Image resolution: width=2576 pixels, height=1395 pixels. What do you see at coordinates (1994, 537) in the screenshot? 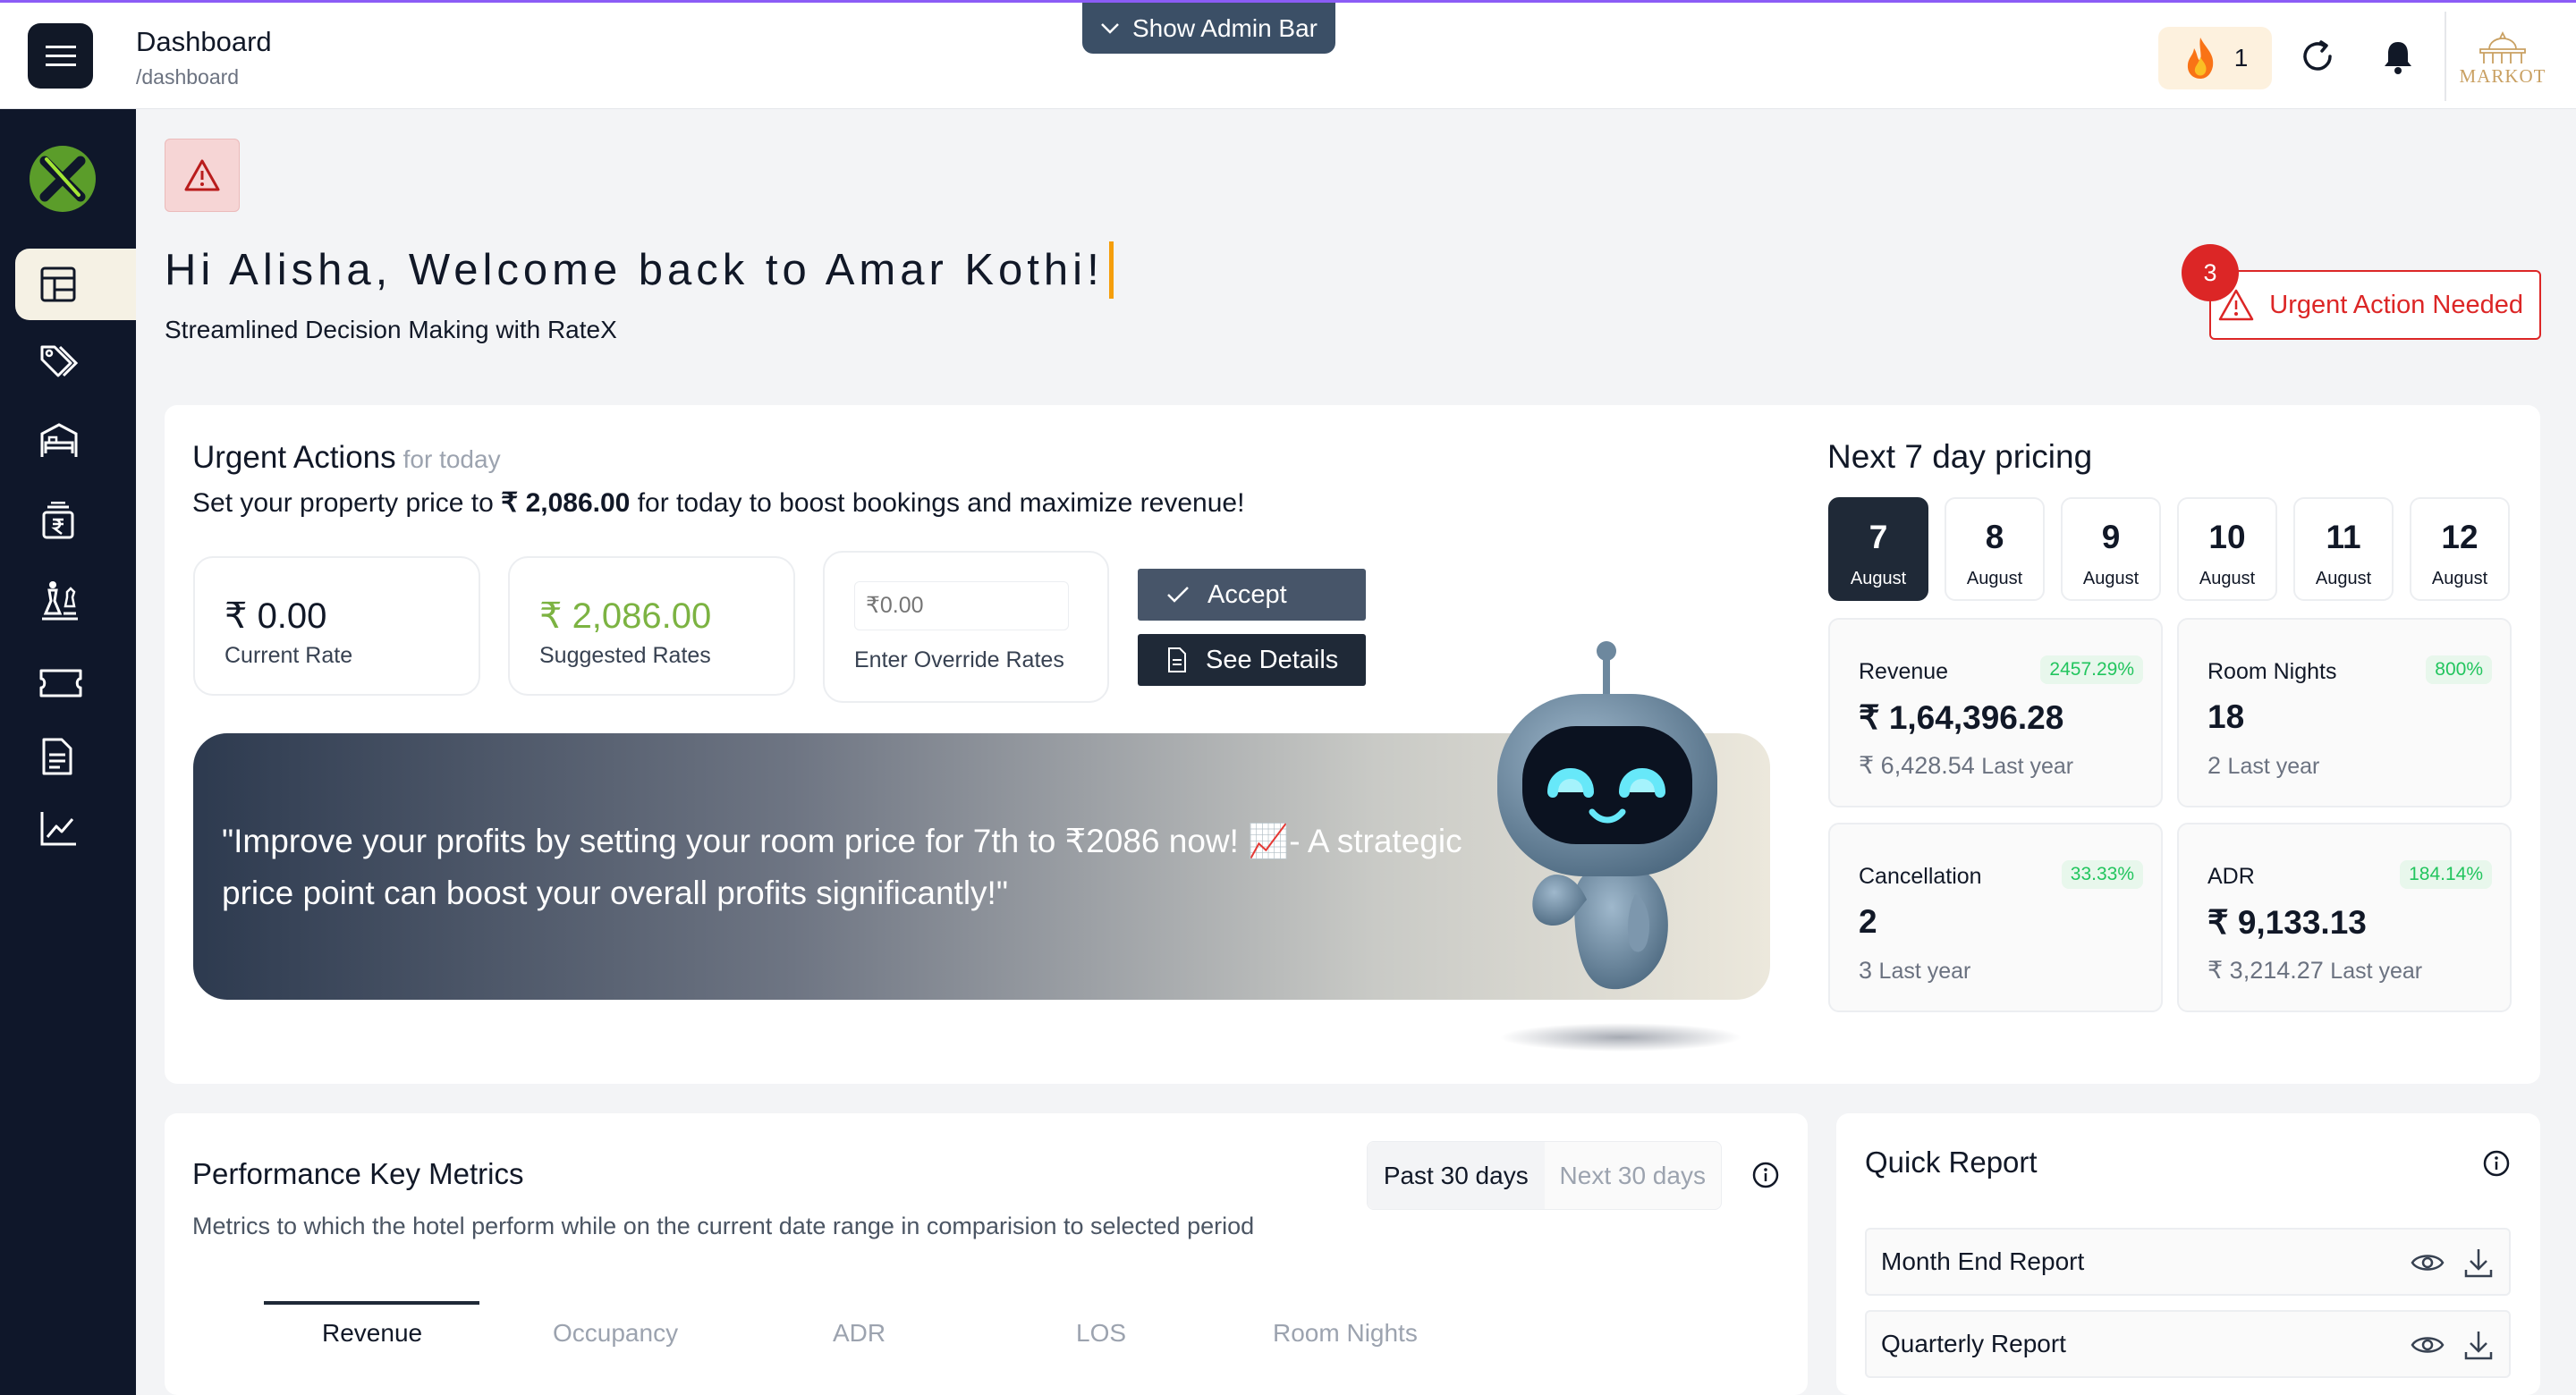
I see `day-number: 8` at bounding box center [1994, 537].